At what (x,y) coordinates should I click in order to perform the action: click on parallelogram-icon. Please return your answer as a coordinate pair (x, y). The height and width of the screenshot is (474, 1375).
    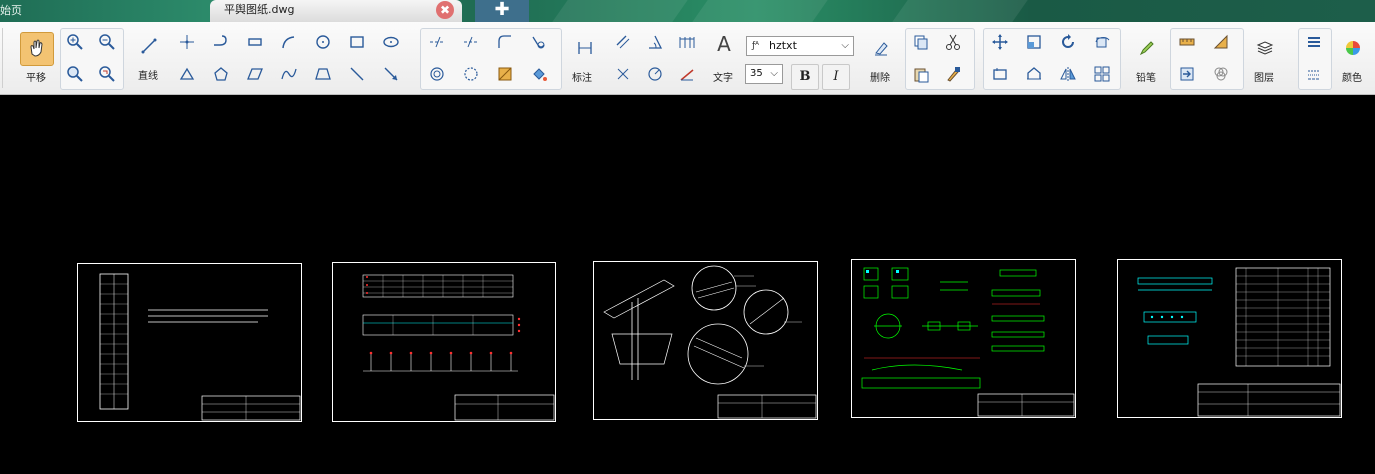
    Looking at the image, I should click on (255, 74).